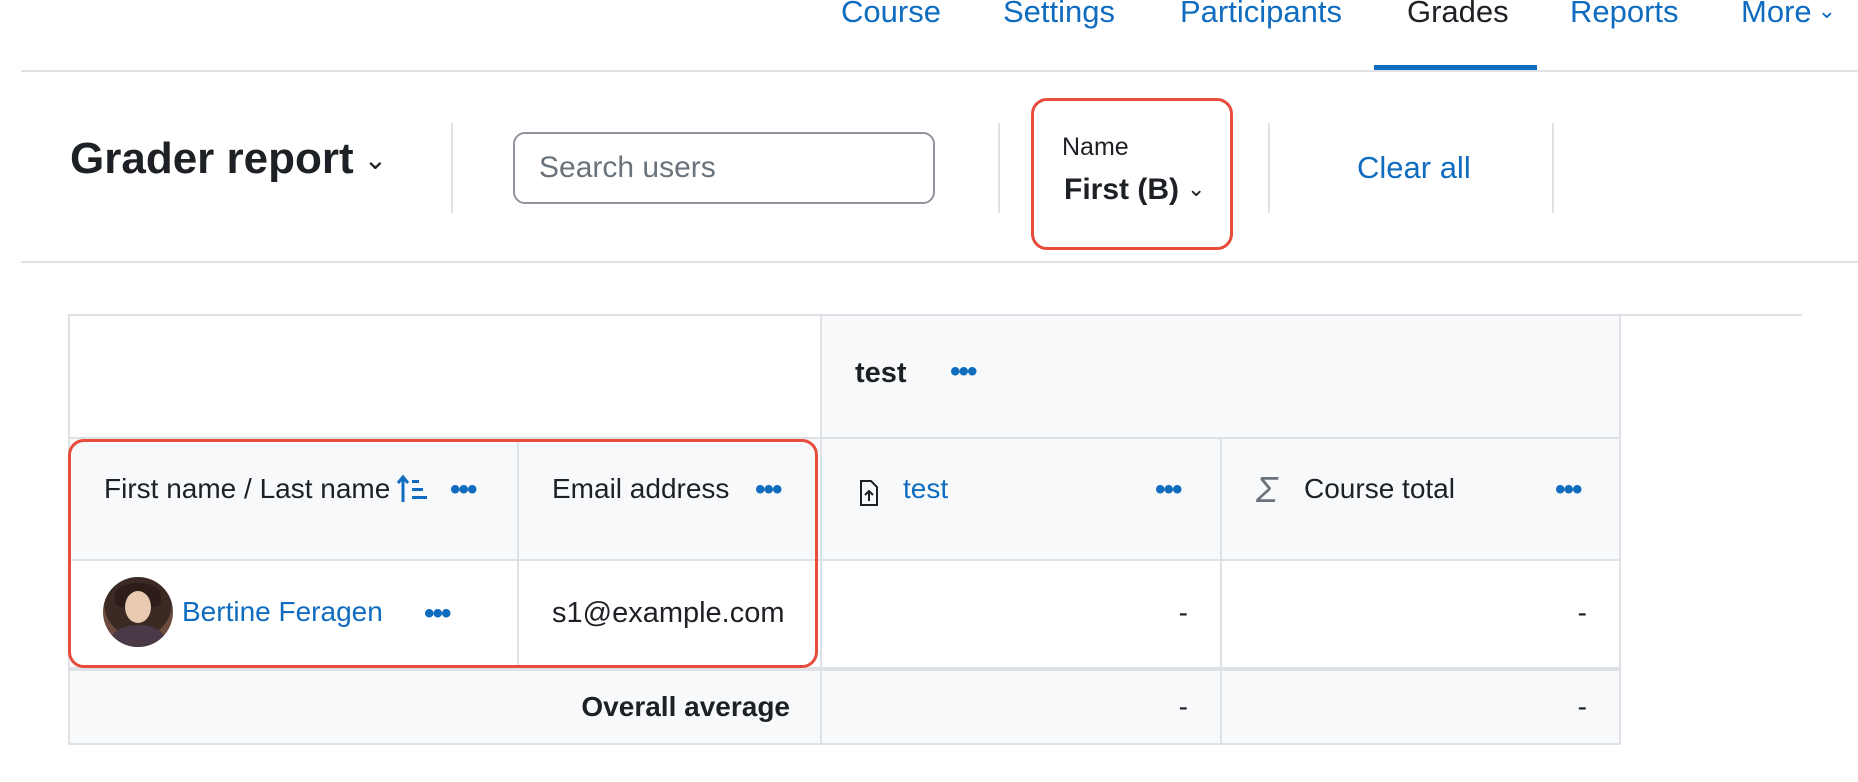 This screenshot has height=782, width=1858. I want to click on column-header-item: test •••, so click(1021, 499).